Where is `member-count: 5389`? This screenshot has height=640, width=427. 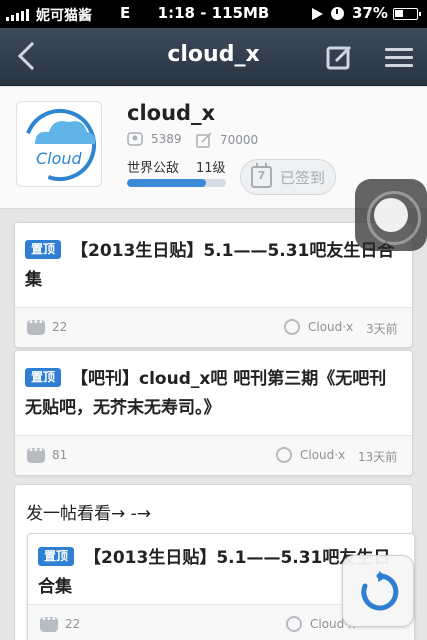
member-count: 5389 is located at coordinates (154, 139).